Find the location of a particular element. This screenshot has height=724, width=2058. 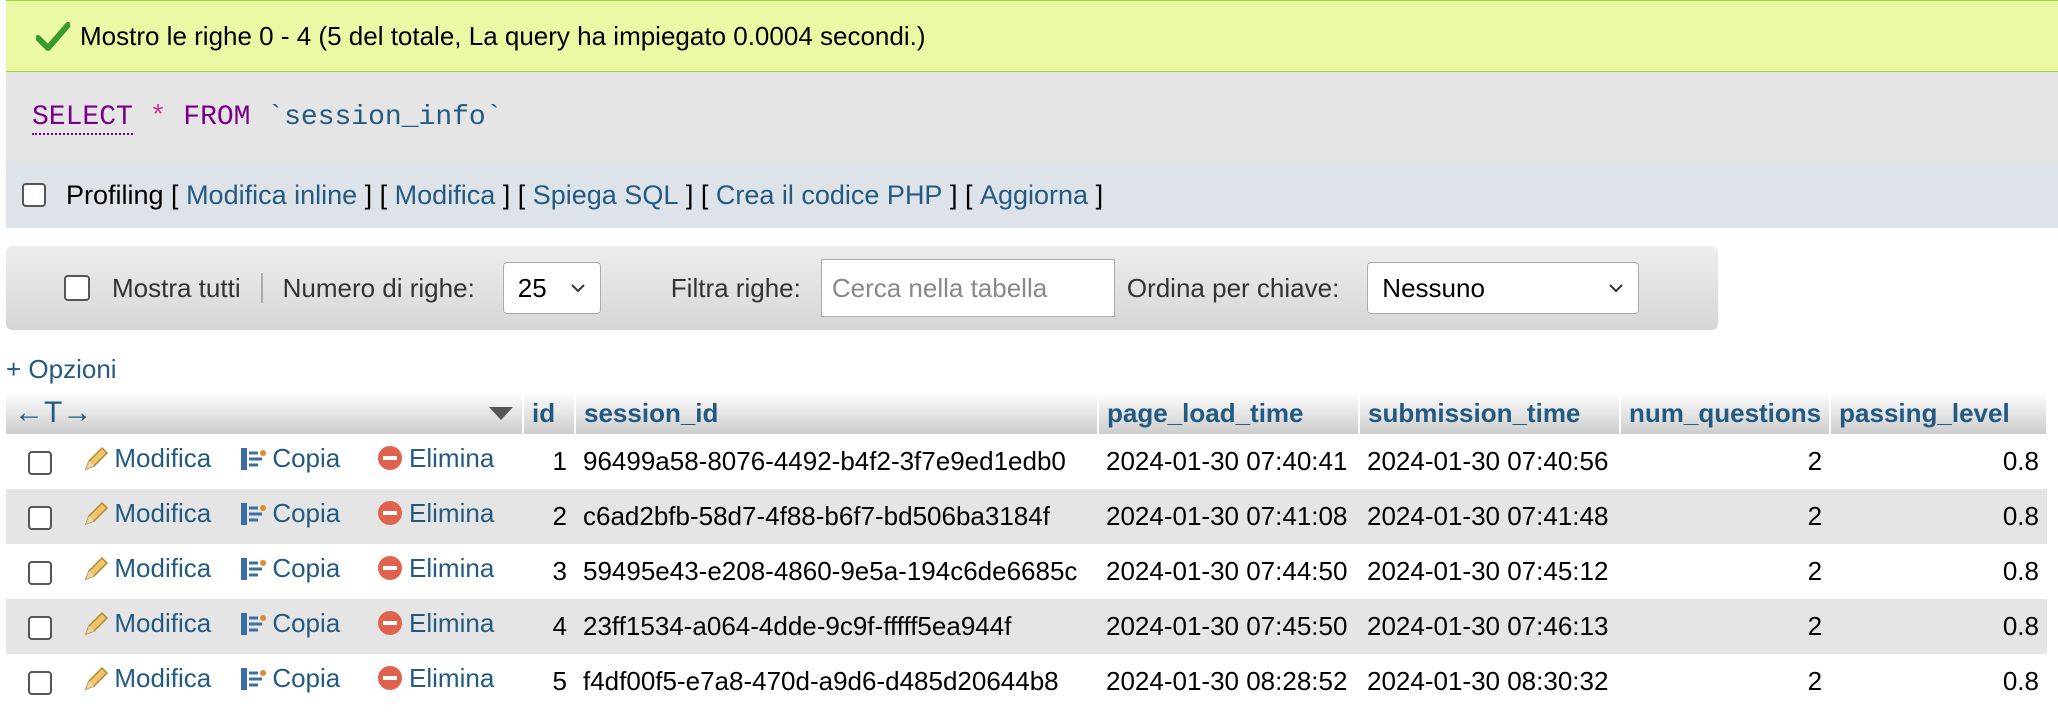

sql-keyword-select: SELECT is located at coordinates (82, 118).